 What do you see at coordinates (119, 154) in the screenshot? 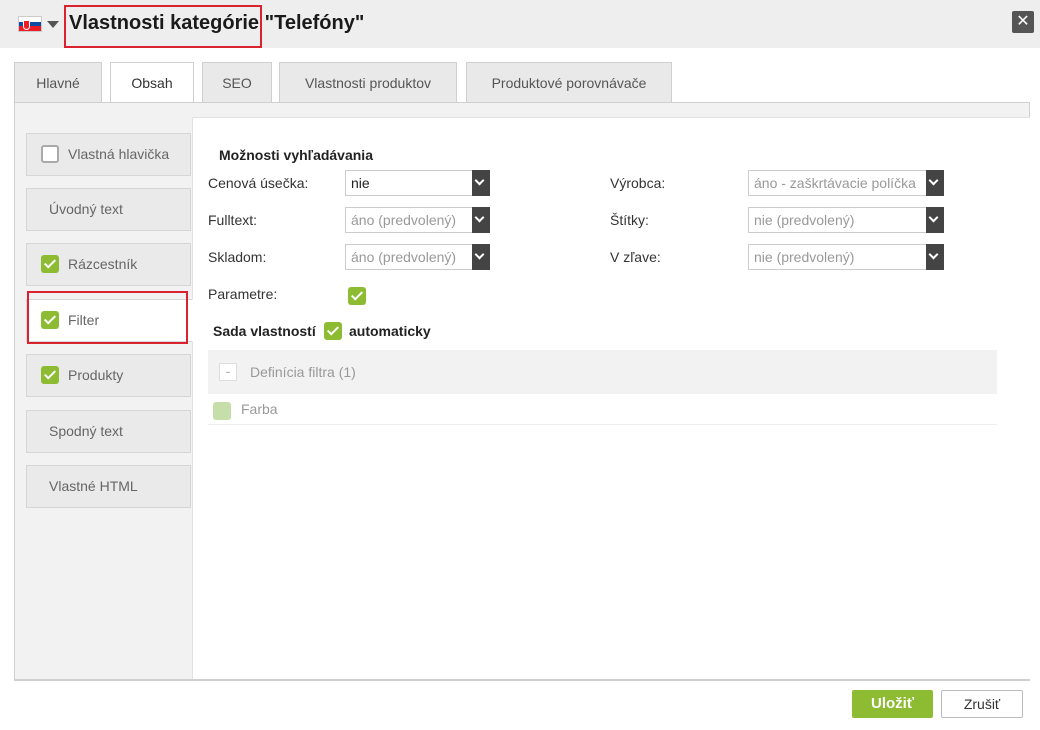
I see `sidebar-item-label: Vlastná hlavička` at bounding box center [119, 154].